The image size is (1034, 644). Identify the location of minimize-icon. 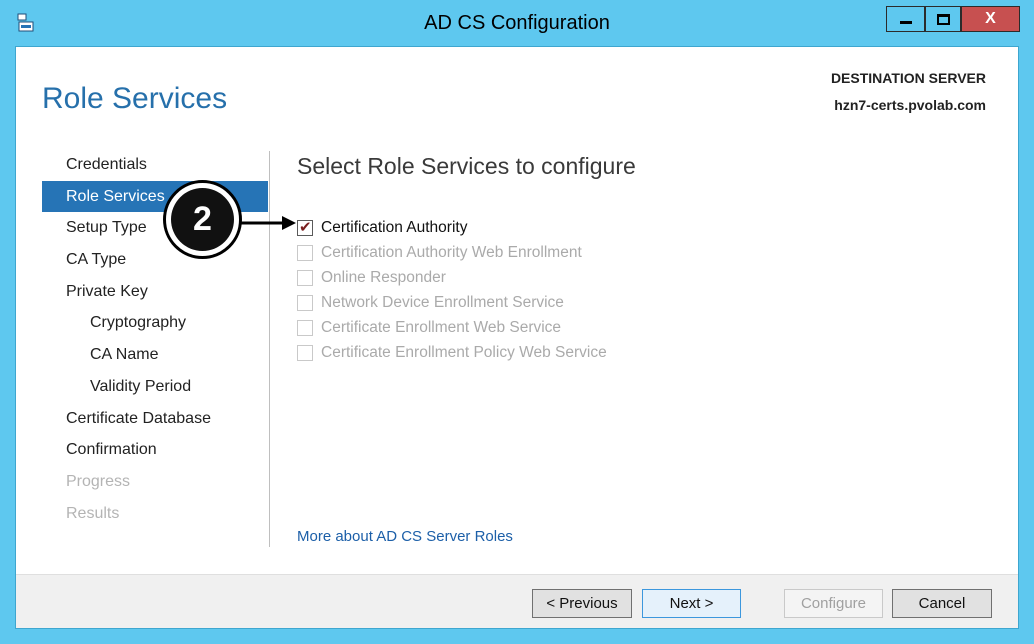
(905, 22).